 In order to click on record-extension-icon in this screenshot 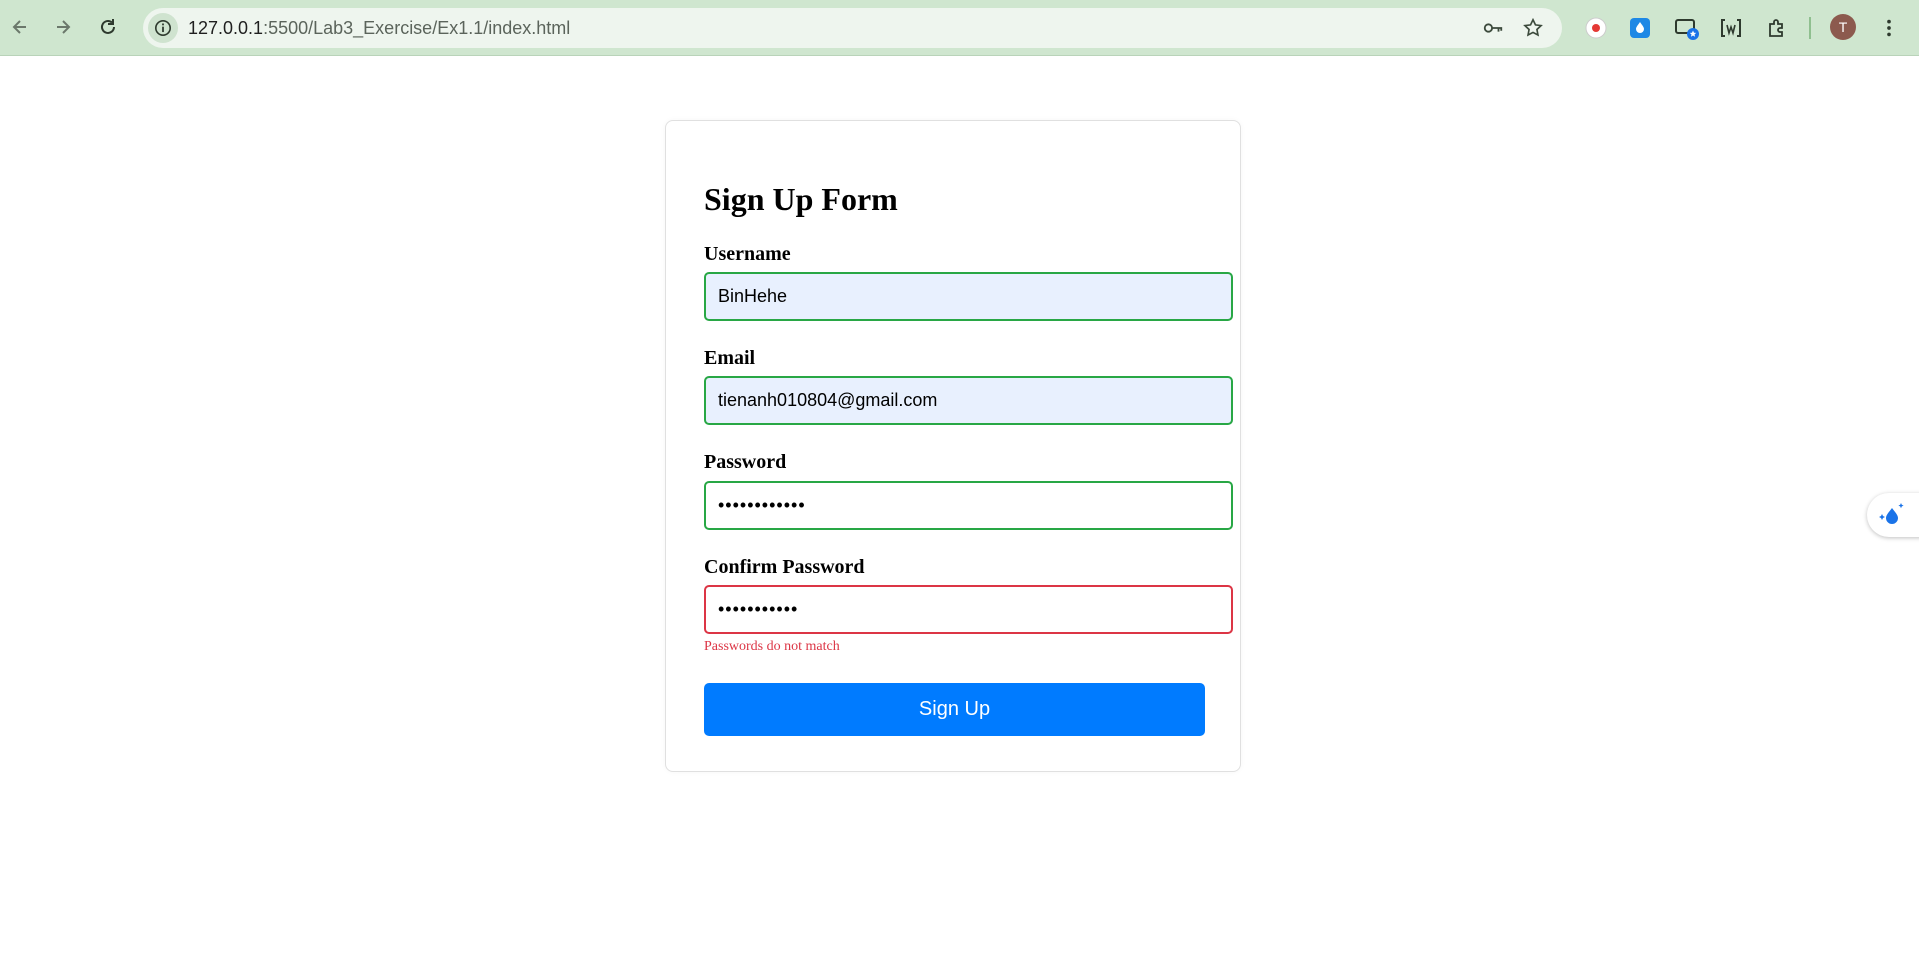, I will do `click(1596, 28)`.